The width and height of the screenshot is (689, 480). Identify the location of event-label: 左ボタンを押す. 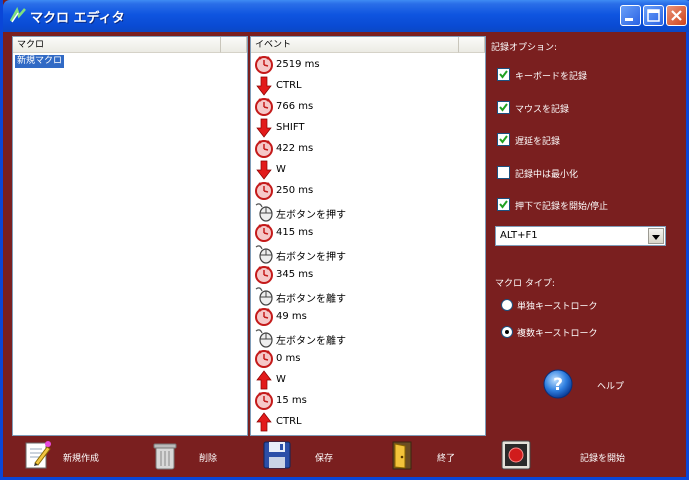
(311, 215).